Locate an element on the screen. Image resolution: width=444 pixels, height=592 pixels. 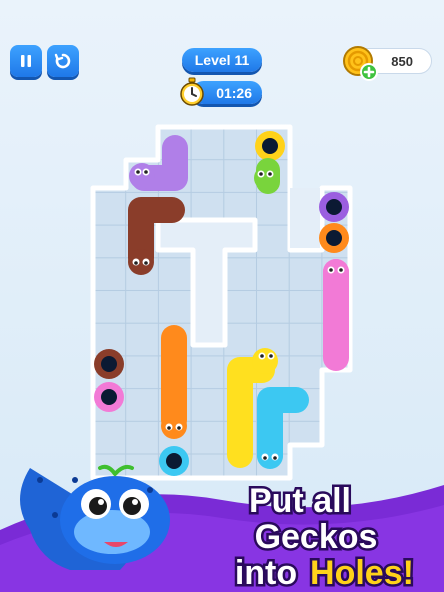
board-gap is located at coordinates (305, 218).